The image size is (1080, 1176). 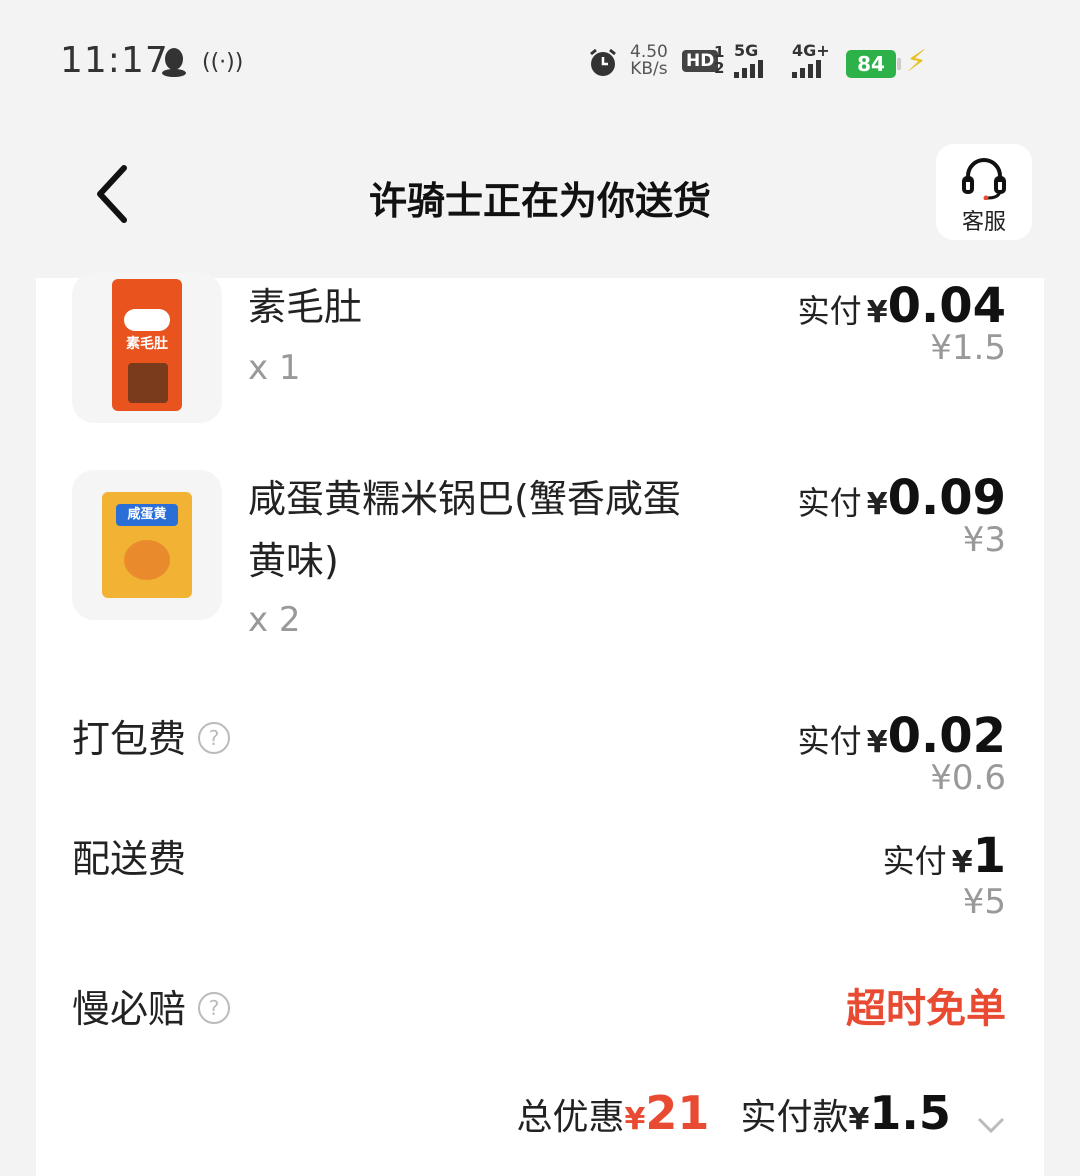 What do you see at coordinates (968, 778) in the screenshot?
I see `packing-fee-original: ¥0.6` at bounding box center [968, 778].